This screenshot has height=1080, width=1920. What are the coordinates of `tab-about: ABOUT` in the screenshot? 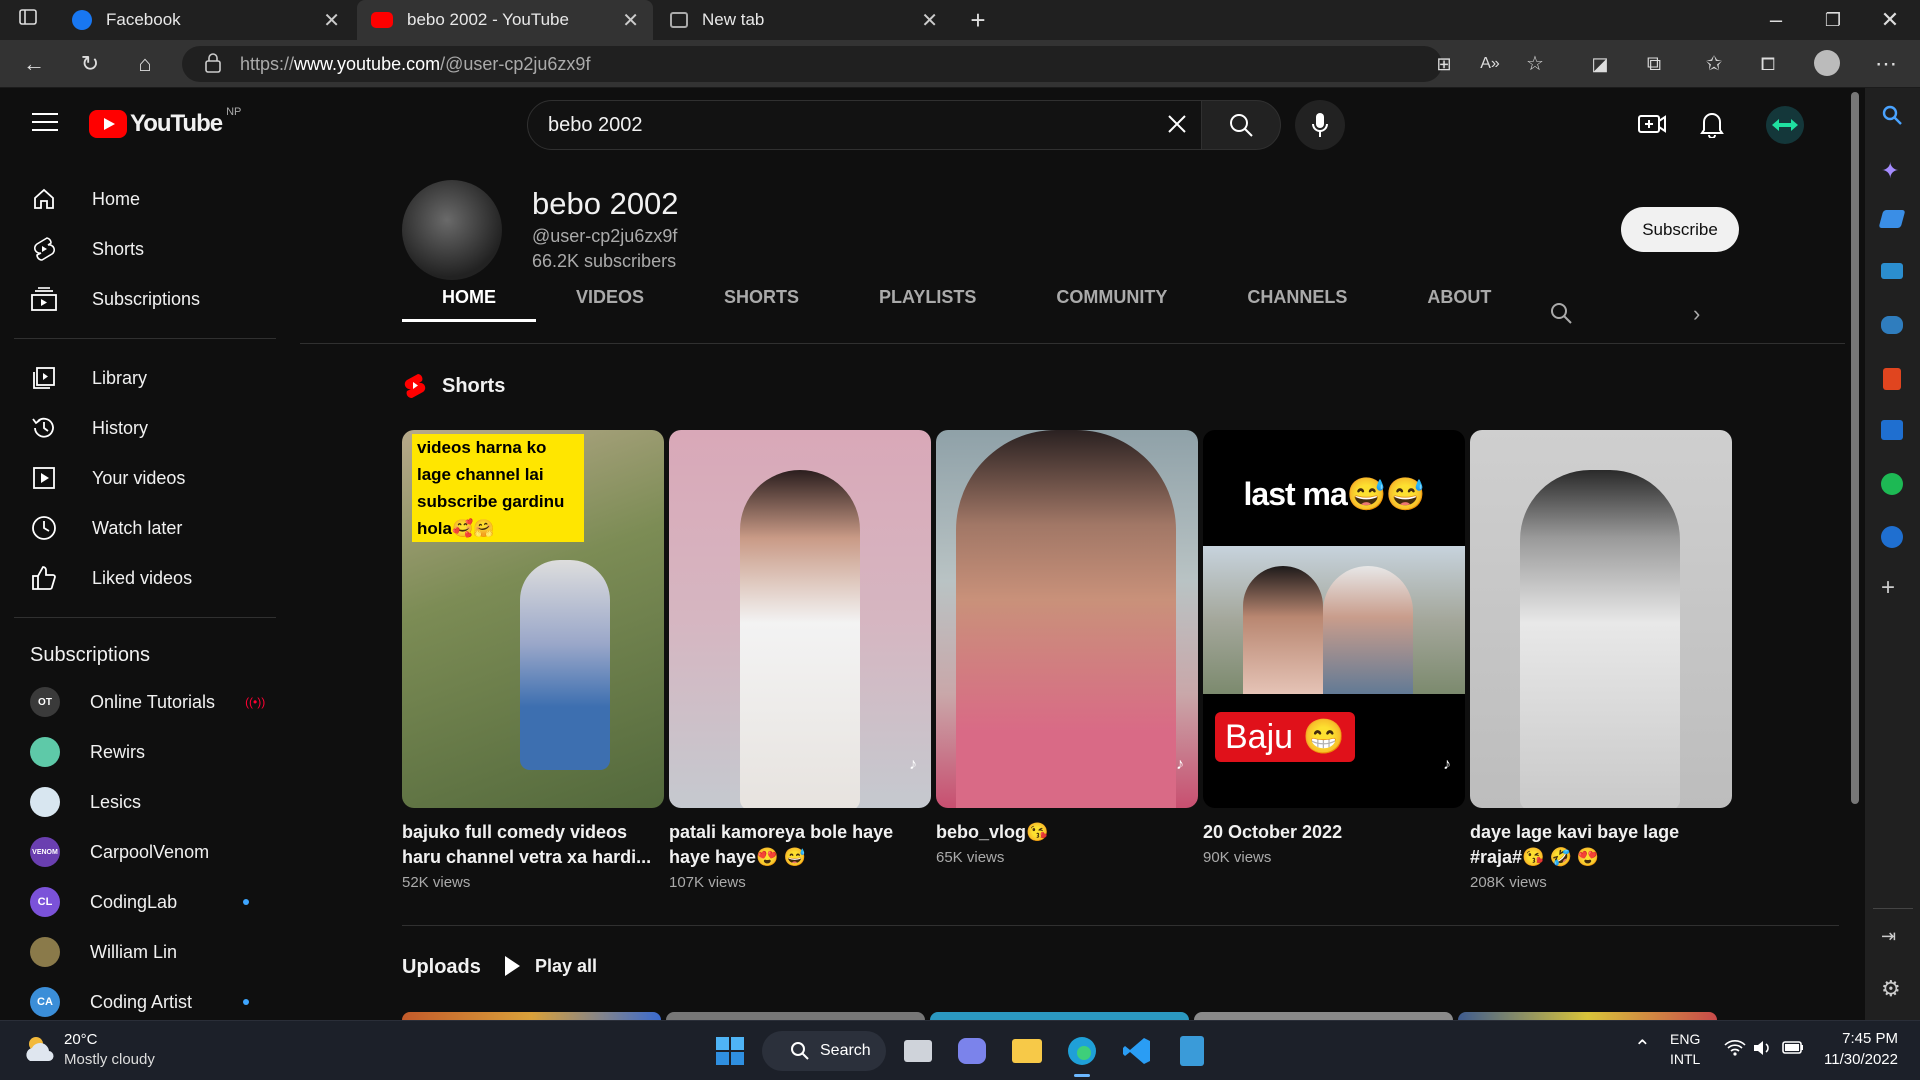 It's located at (1459, 302).